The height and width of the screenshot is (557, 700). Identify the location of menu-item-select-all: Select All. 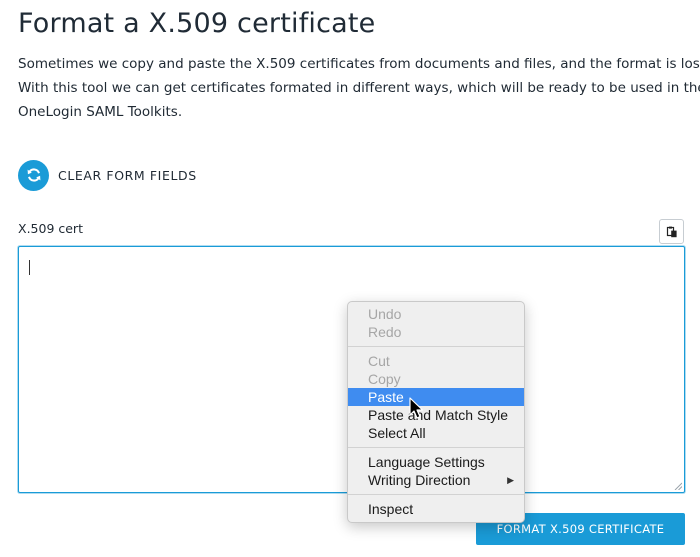
(436, 433).